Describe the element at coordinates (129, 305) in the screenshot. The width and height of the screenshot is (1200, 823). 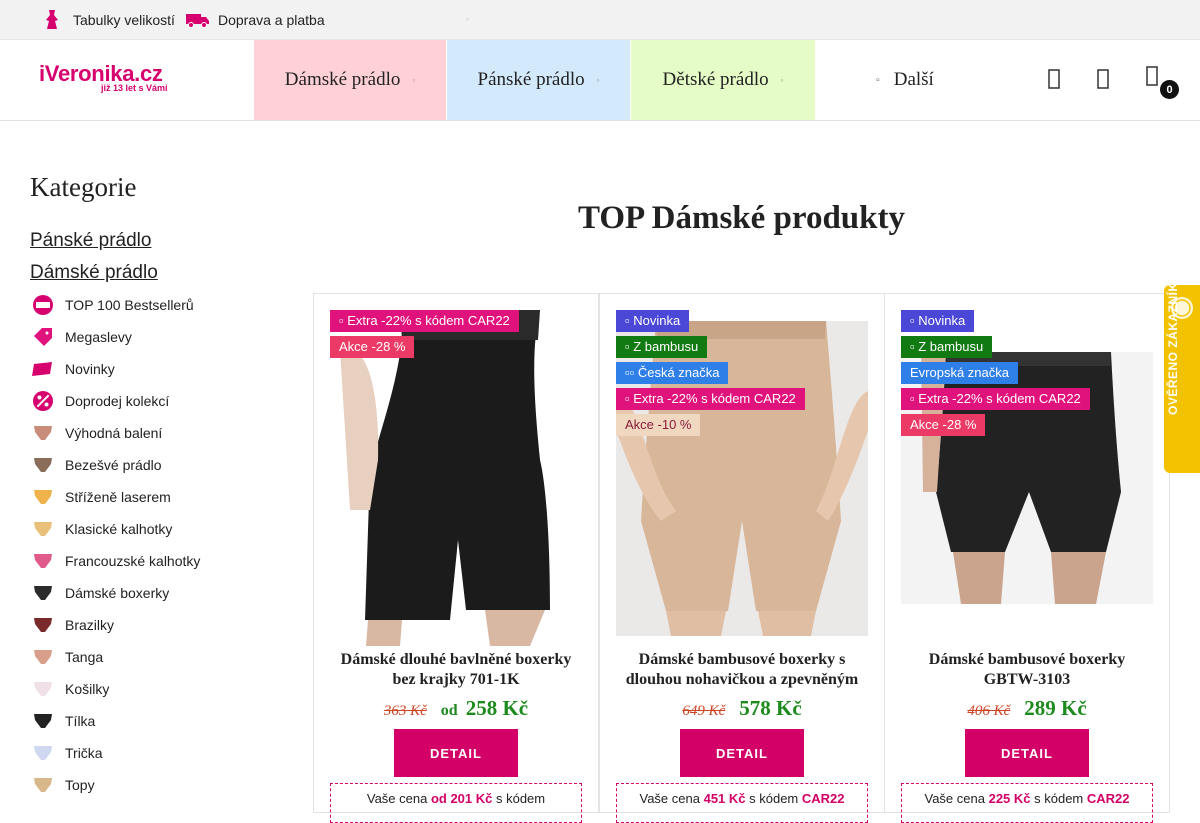
I see `category-label: TOP 100 Bestsellerů` at that location.